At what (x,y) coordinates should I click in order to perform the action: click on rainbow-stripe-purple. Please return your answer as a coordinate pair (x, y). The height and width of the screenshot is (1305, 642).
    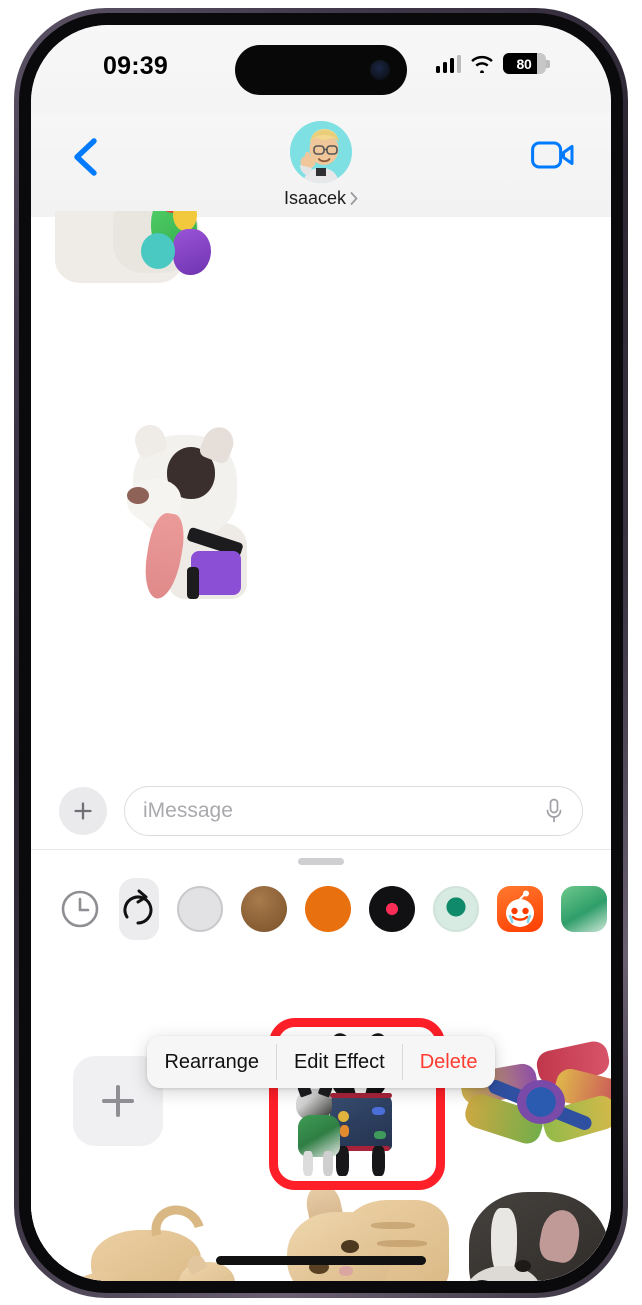
    Looking at the image, I should click on (192, 252).